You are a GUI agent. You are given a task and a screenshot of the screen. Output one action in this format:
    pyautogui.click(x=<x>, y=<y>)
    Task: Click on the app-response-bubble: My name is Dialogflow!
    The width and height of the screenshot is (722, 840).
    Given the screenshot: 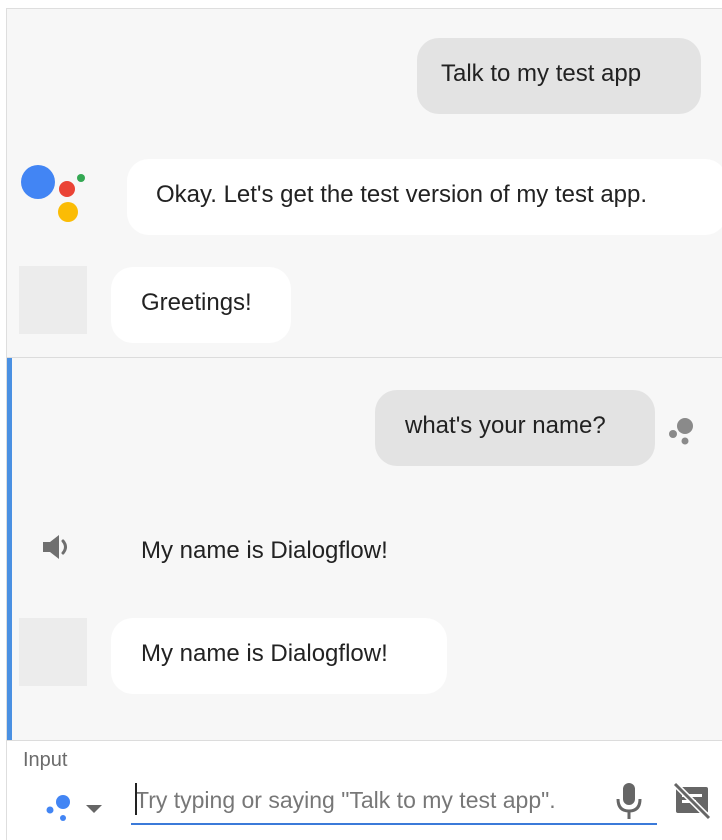 What is the action you would take?
    pyautogui.click(x=279, y=656)
    